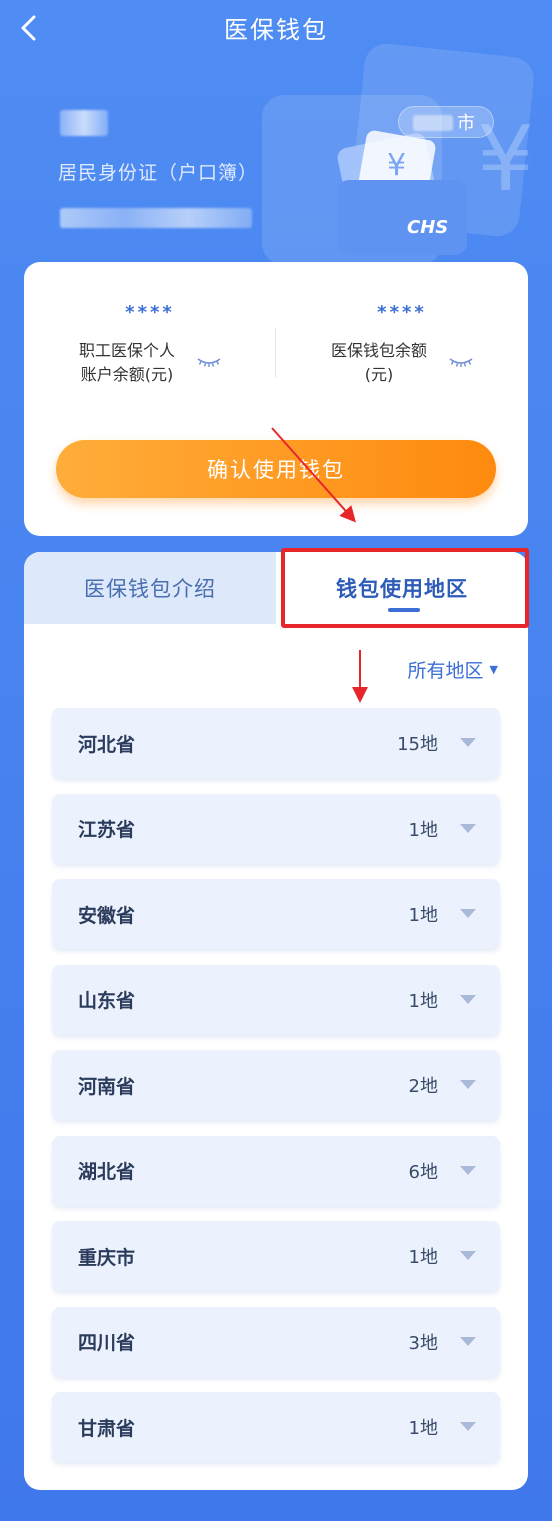 The width and height of the screenshot is (552, 1521). I want to click on region-name: 湖北省, so click(107, 1172).